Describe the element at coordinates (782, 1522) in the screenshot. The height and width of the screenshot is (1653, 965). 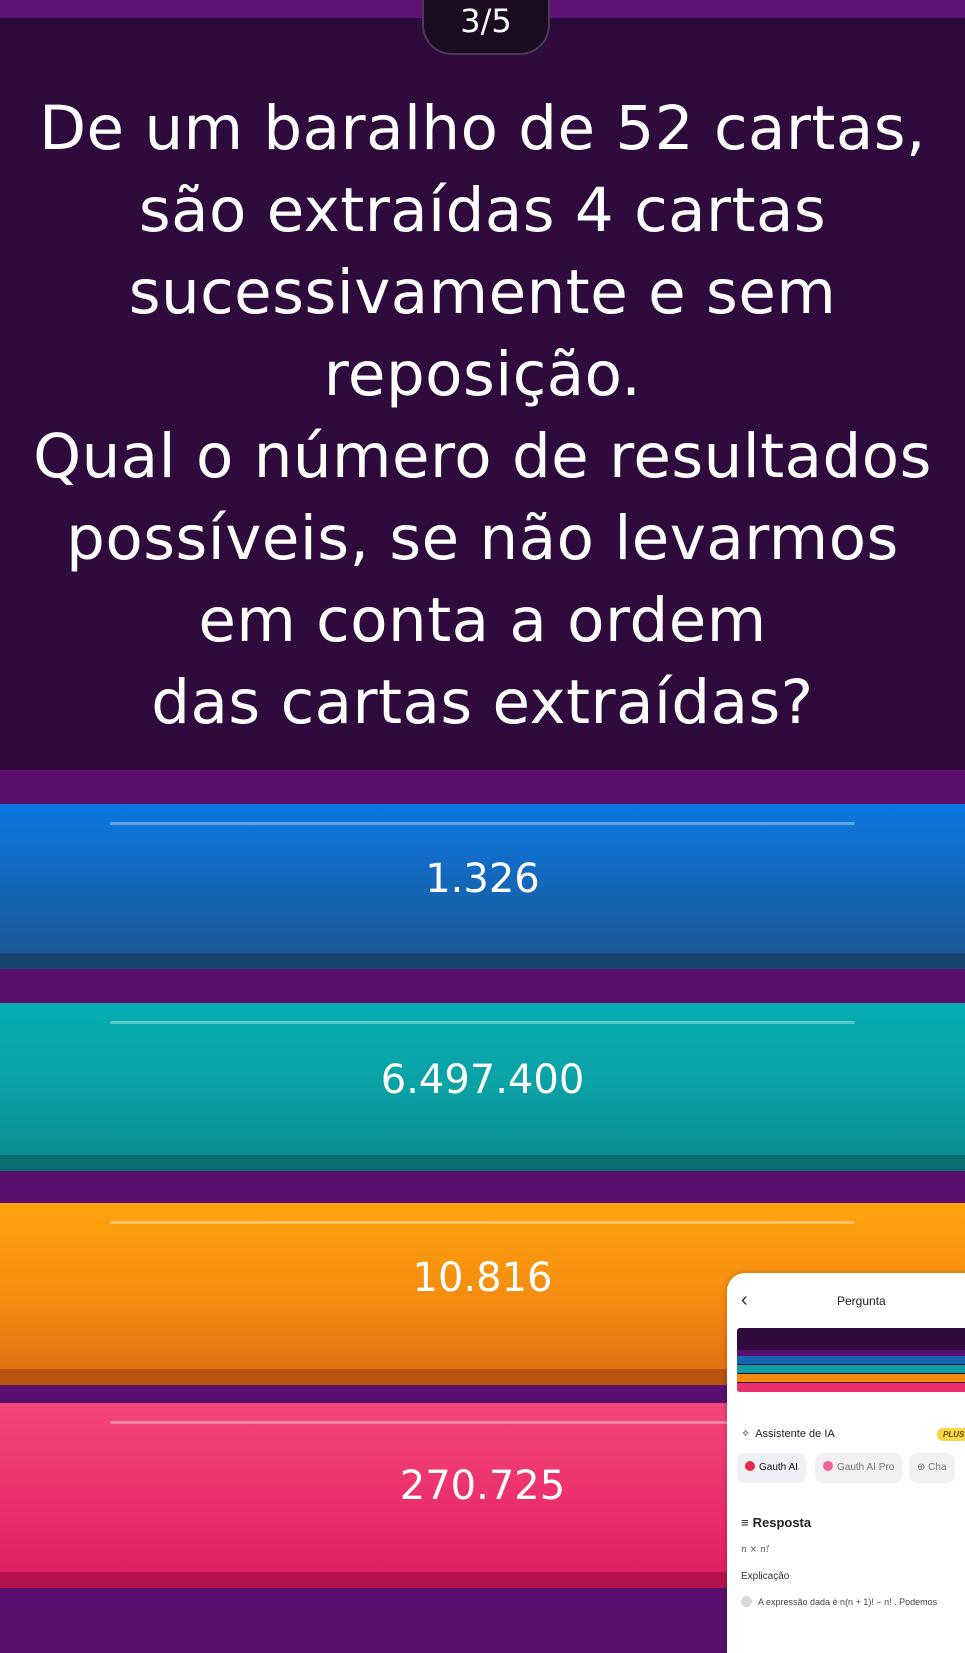
I see `answer-heading-label: Resposta` at that location.